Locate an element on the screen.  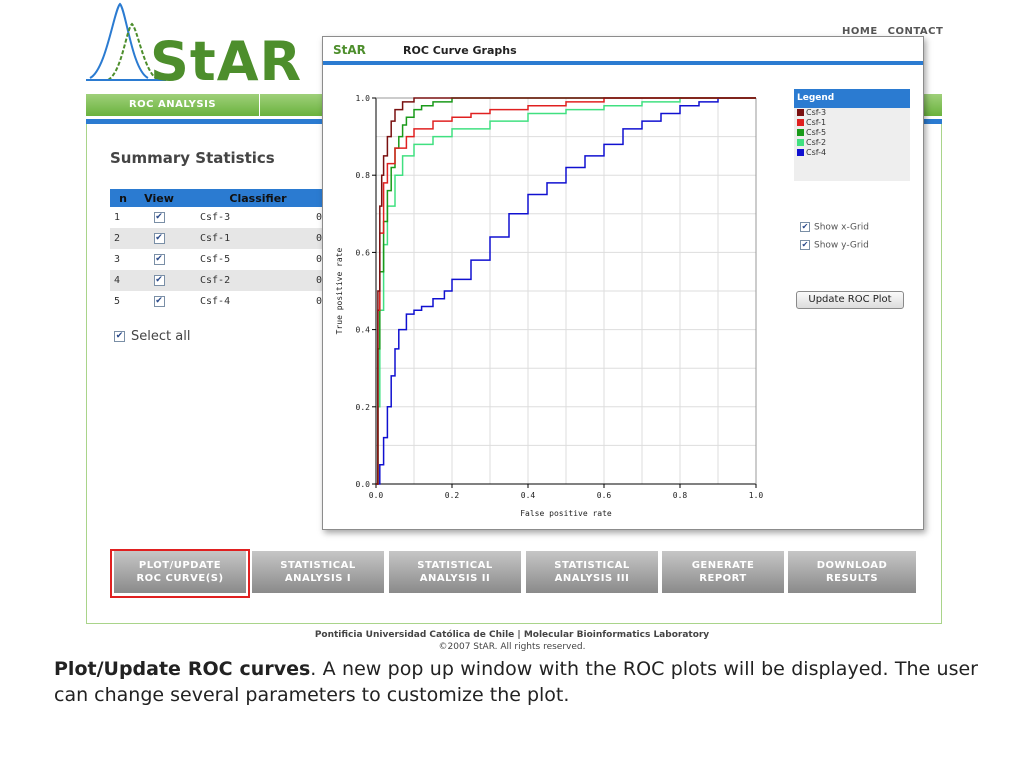
show-x-grid-option: ✔ Show x-Grid is located at coordinates (834, 227).